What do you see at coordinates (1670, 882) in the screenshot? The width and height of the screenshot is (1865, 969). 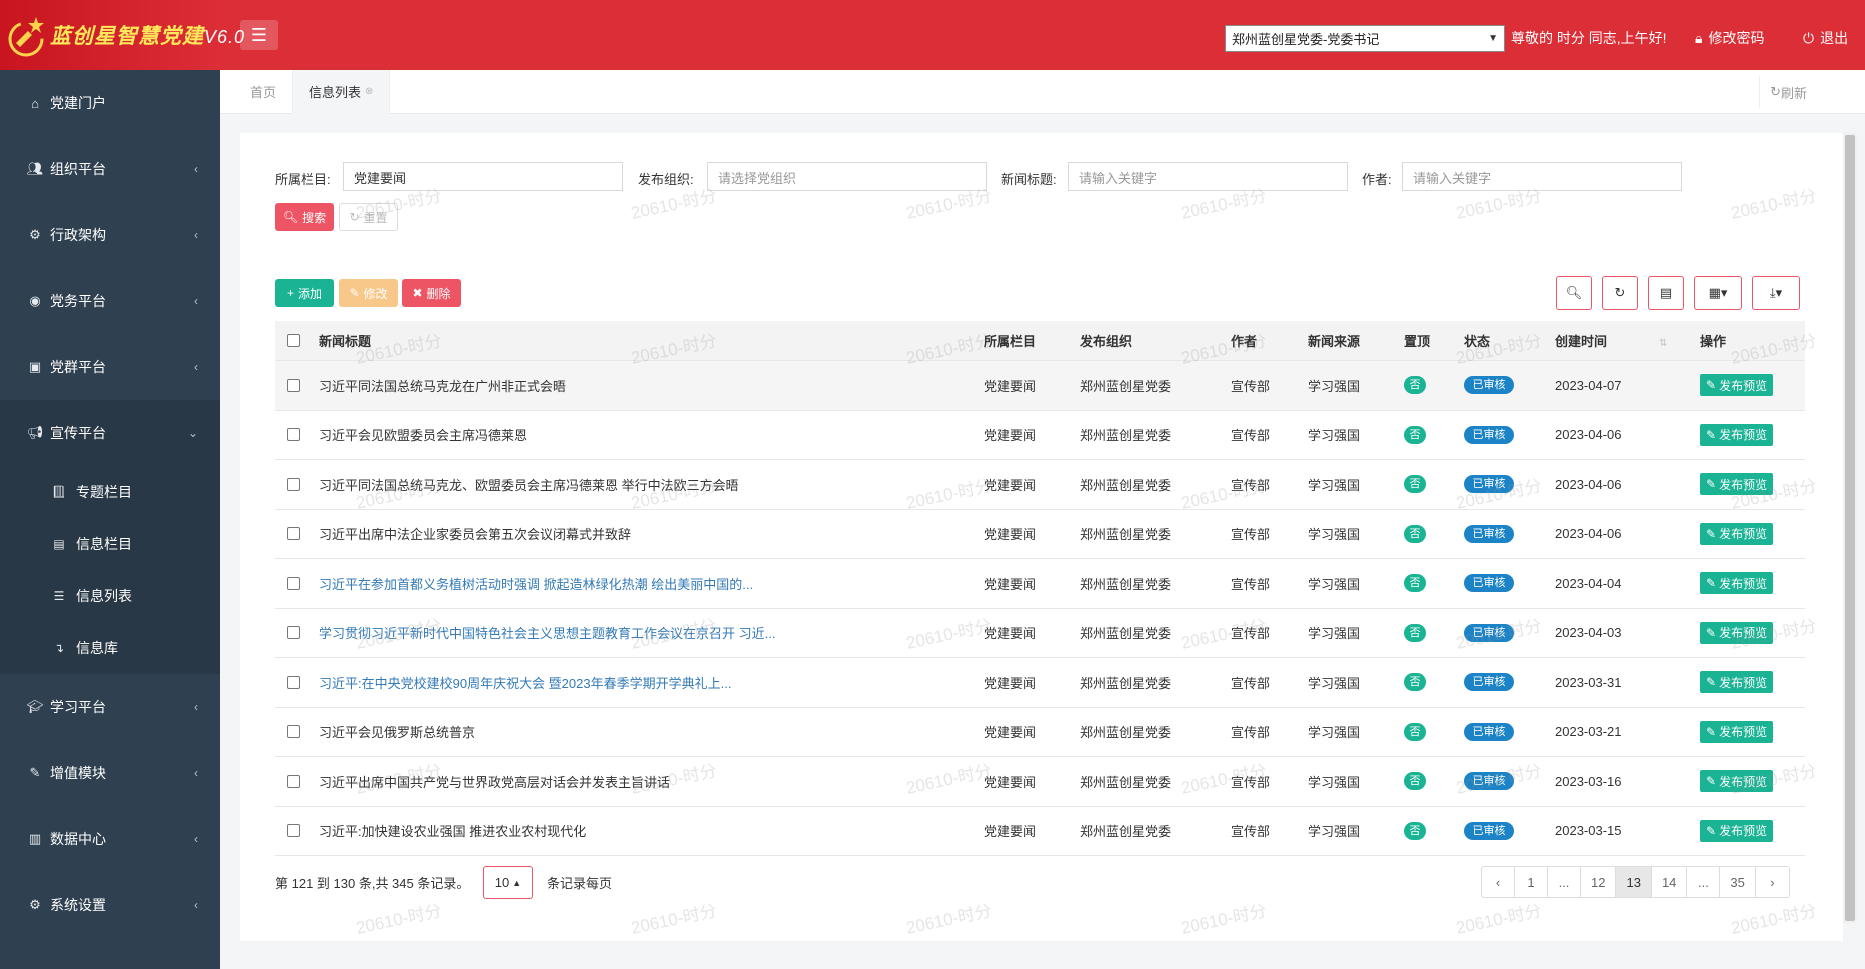 I see `page-button: 14` at bounding box center [1670, 882].